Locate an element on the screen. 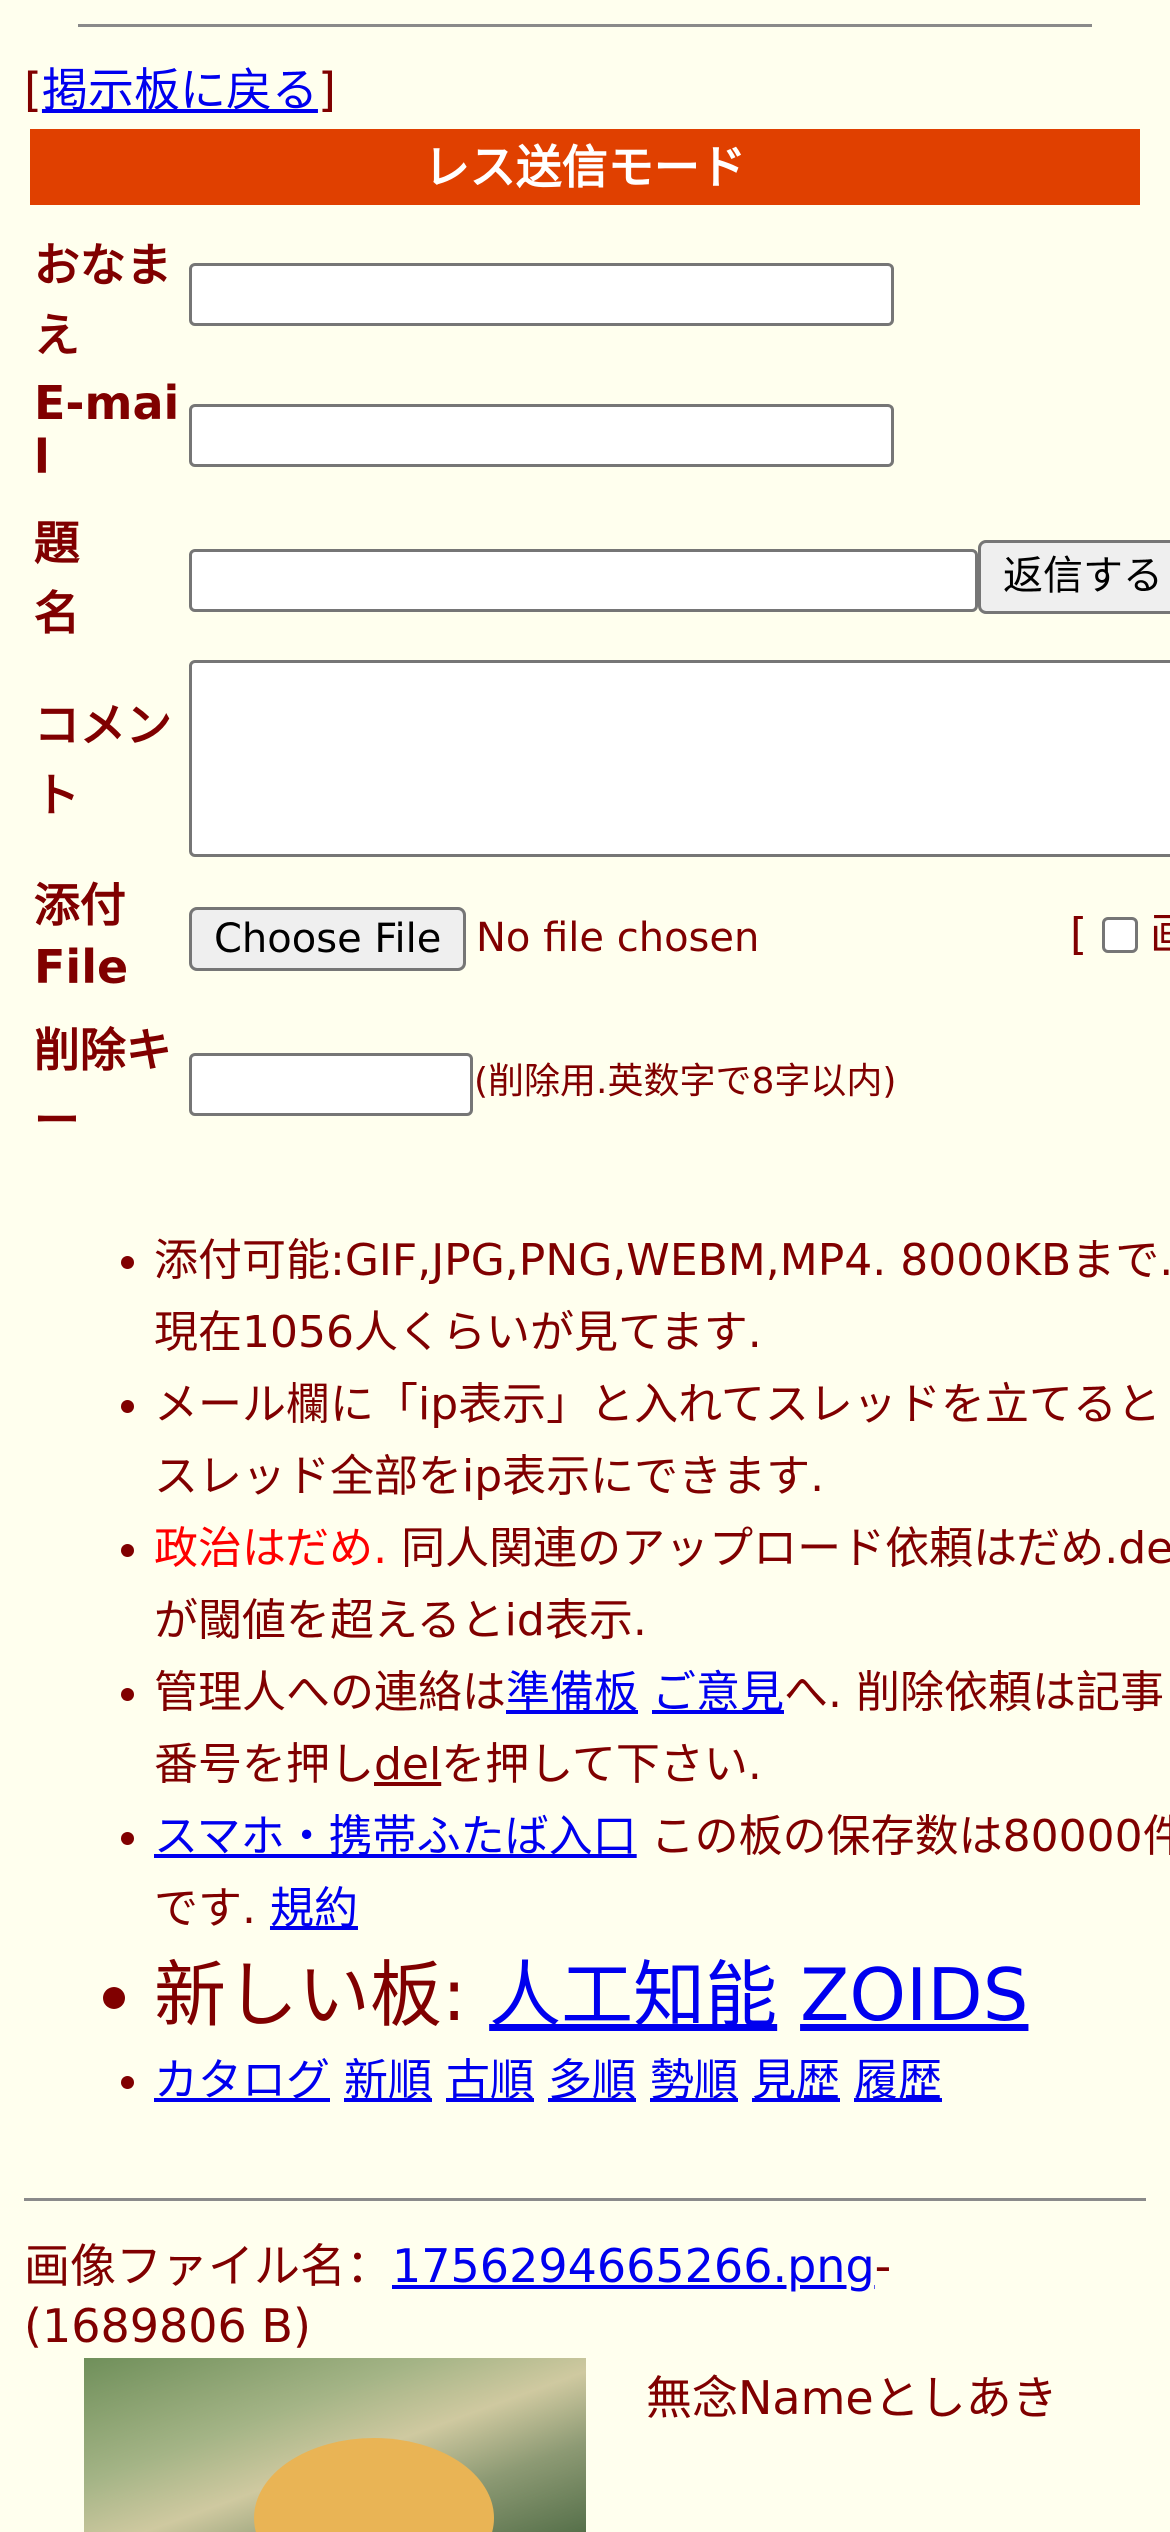 The image size is (1170, 2532). prep-board-link: 準備板 is located at coordinates (572, 1692).